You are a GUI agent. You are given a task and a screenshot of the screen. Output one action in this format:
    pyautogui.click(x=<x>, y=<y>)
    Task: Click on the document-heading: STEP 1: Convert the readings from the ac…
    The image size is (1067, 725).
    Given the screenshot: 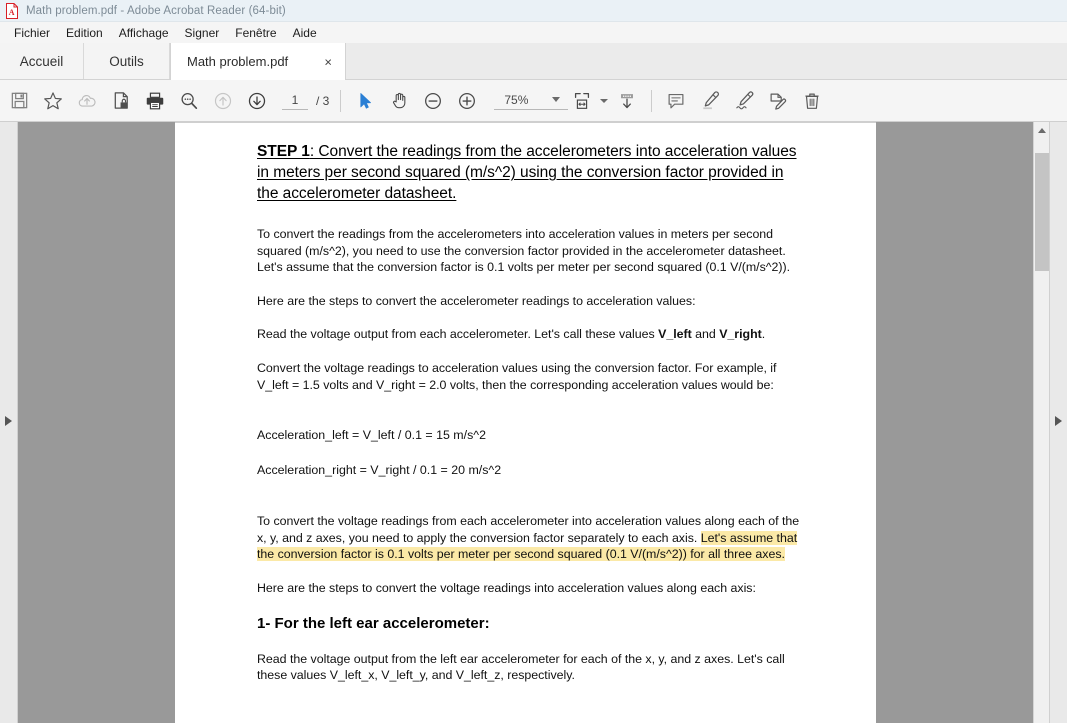 What is the action you would take?
    pyautogui.click(x=531, y=172)
    